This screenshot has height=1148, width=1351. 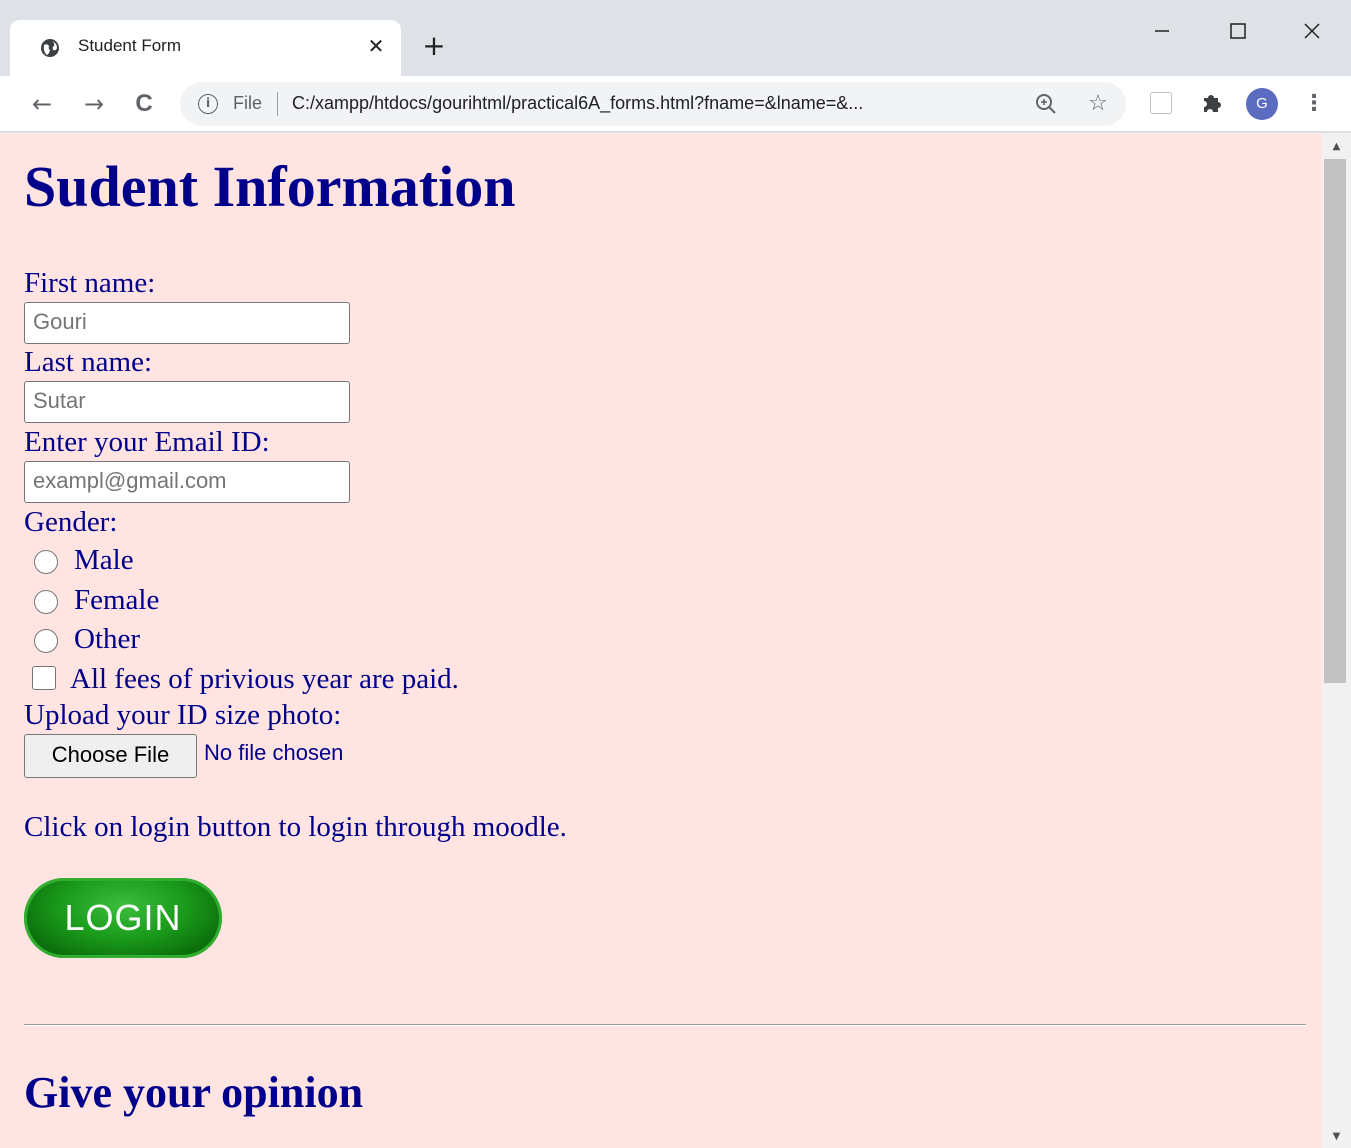 What do you see at coordinates (248, 103) in the screenshot?
I see `url-scheme: File` at bounding box center [248, 103].